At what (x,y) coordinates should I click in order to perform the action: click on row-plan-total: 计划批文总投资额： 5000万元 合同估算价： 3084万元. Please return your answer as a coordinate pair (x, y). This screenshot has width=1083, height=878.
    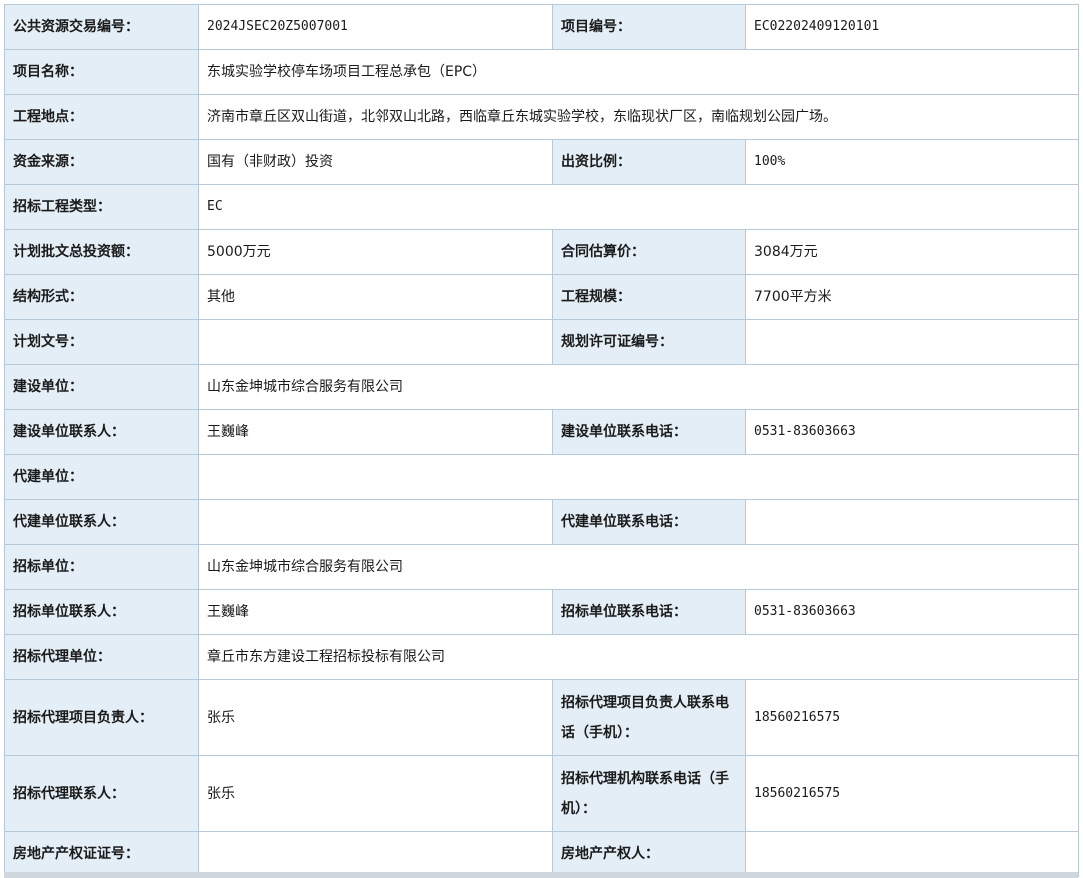
    Looking at the image, I should click on (541, 252).